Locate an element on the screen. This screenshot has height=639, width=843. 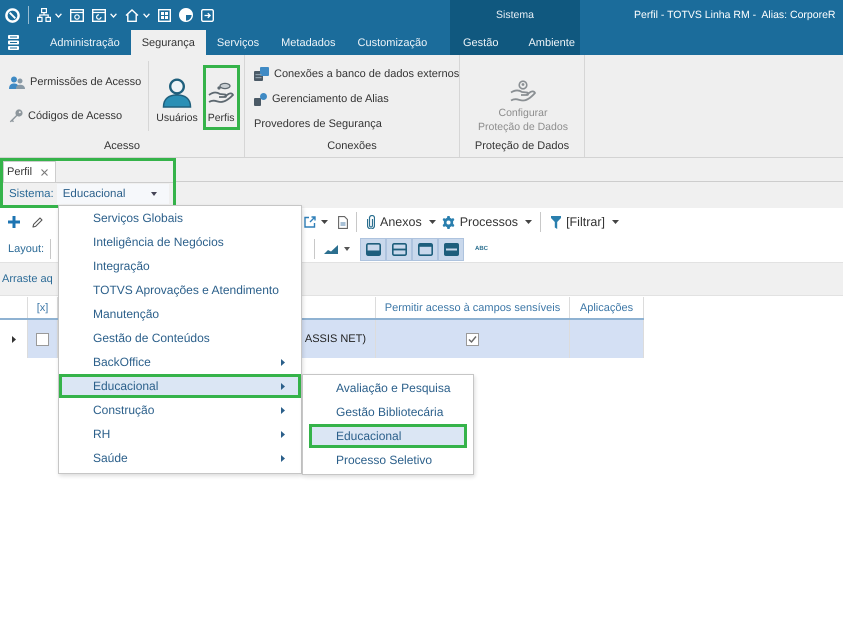
ribbon-button: Usuários is located at coordinates (177, 97).